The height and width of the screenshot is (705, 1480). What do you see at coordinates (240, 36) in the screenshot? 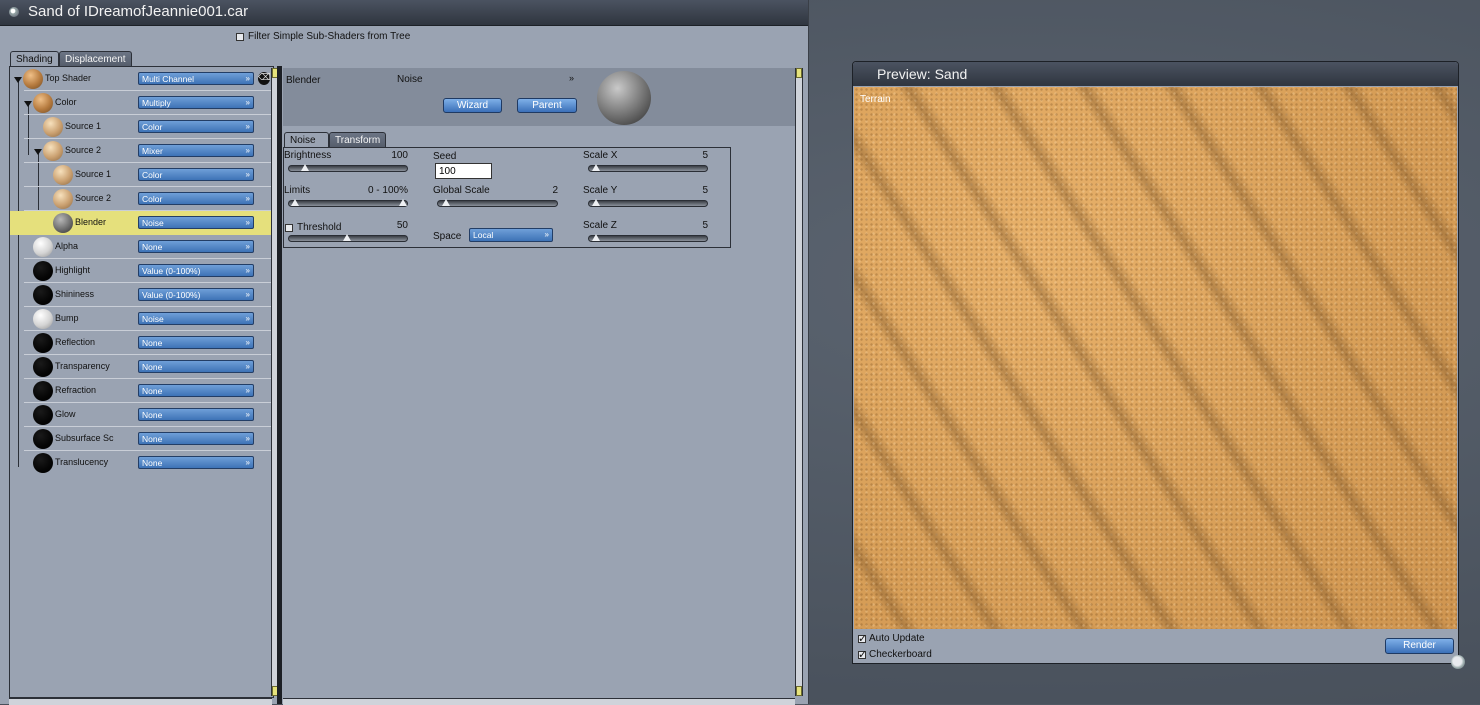
I see `filter-checkbox` at bounding box center [240, 36].